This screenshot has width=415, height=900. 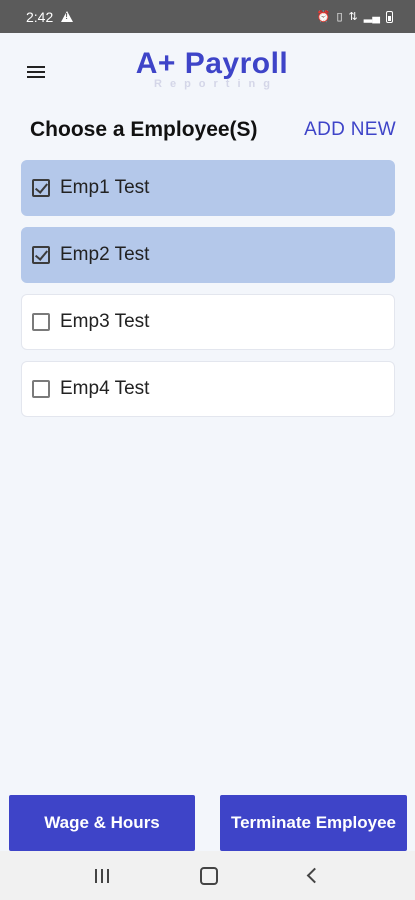 What do you see at coordinates (339, 17) in the screenshot?
I see `volte-icon: ▯` at bounding box center [339, 17].